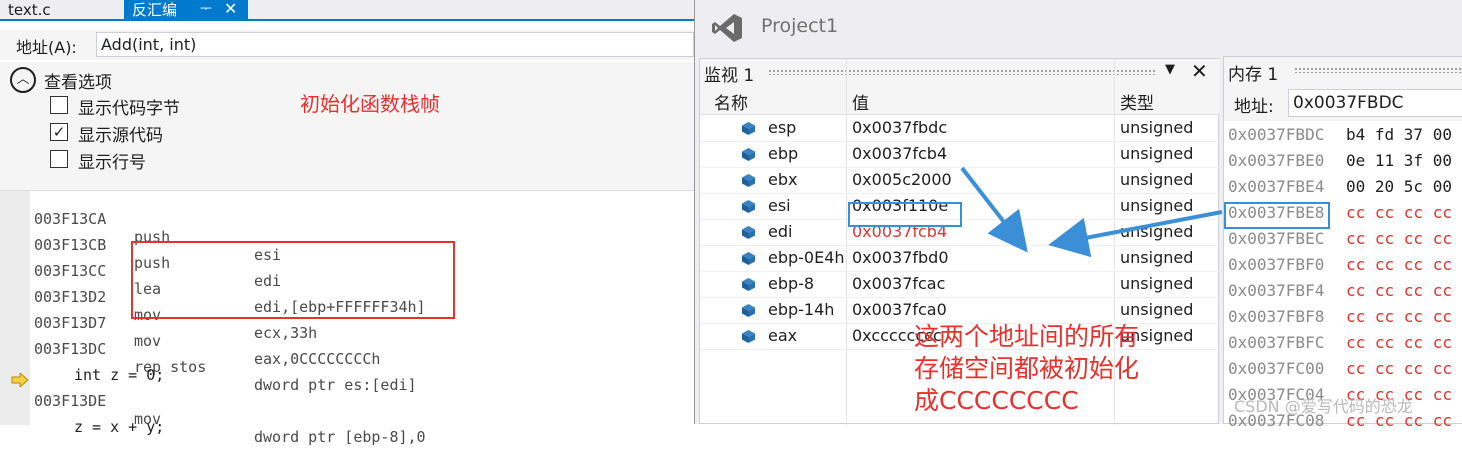 Image resolution: width=1462 pixels, height=464 pixels. Describe the element at coordinates (900, 257) in the screenshot. I see `watch-var-value: 0x0037fbd0` at that location.